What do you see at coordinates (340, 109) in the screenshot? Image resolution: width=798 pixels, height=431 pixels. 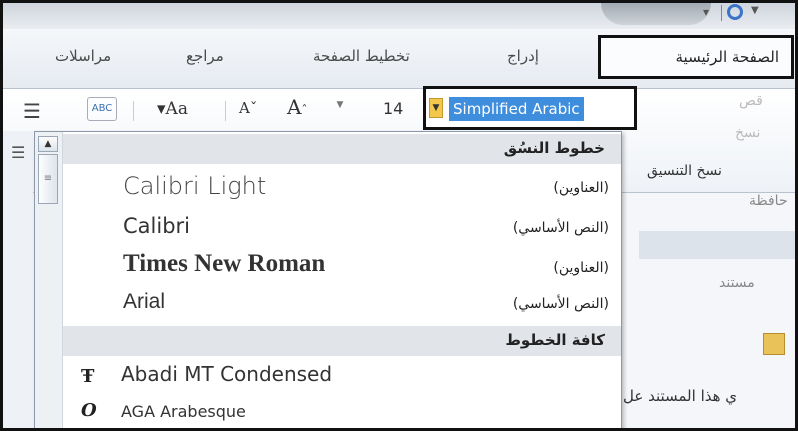 I see `font-size-dropdown: ▼` at bounding box center [340, 109].